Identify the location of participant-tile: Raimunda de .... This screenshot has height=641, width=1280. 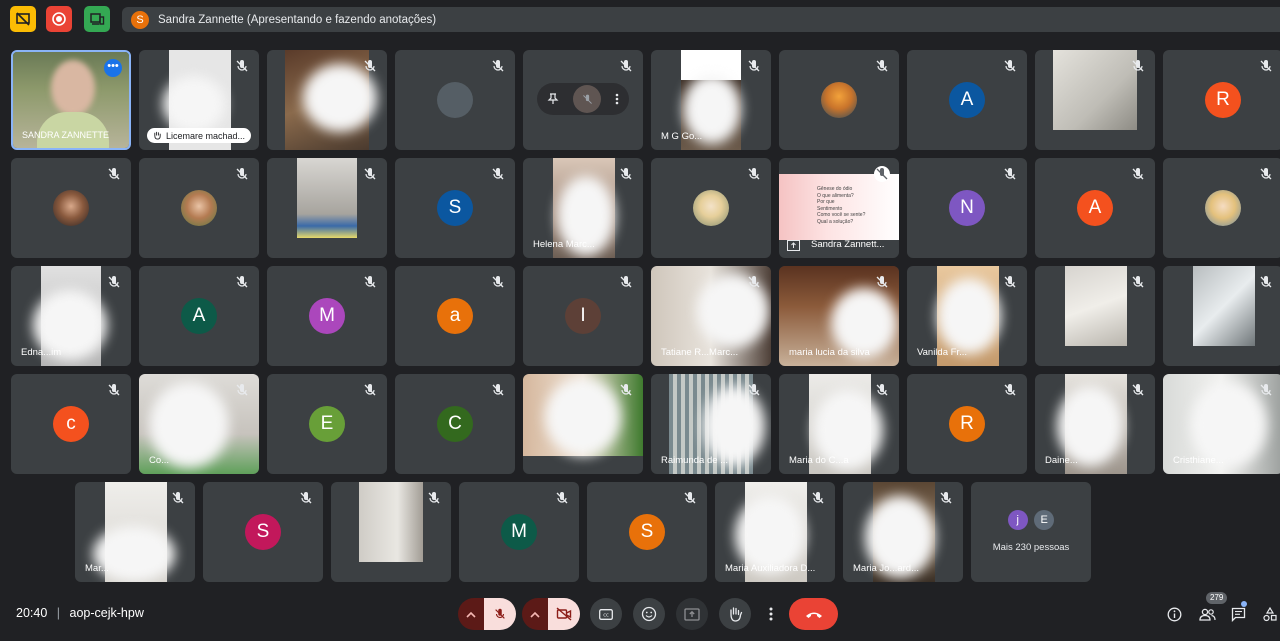
(711, 424).